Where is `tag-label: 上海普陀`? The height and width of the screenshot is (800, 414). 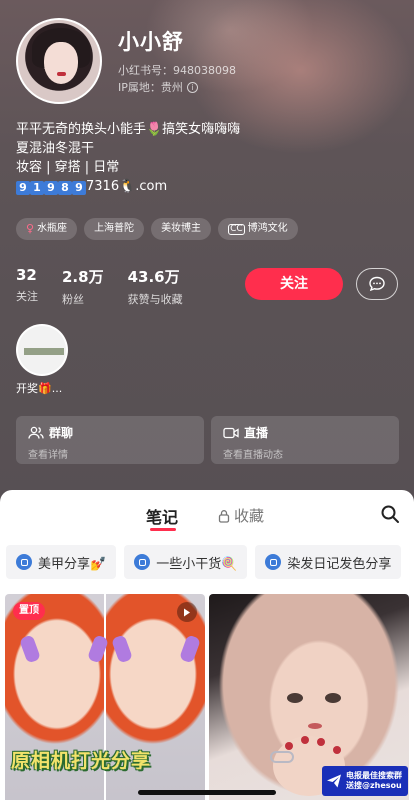 tag-label: 上海普陀 is located at coordinates (114, 228).